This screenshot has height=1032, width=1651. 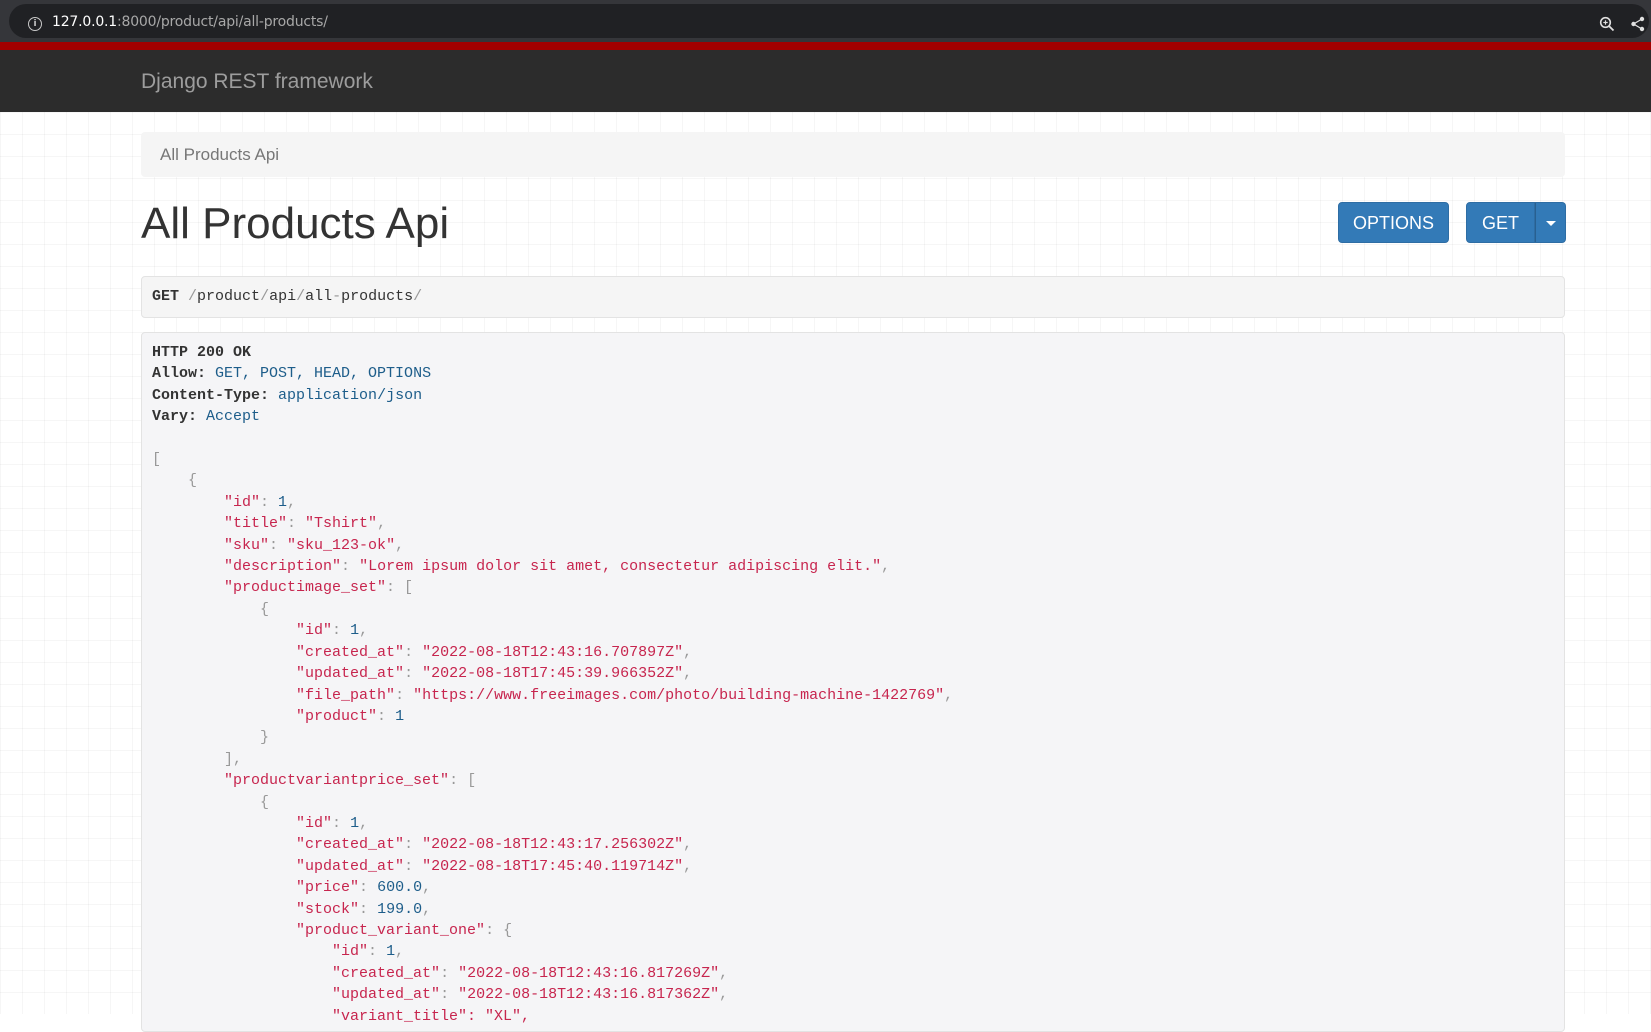 What do you see at coordinates (175, 417) in the screenshot?
I see `header-key: Vary:` at bounding box center [175, 417].